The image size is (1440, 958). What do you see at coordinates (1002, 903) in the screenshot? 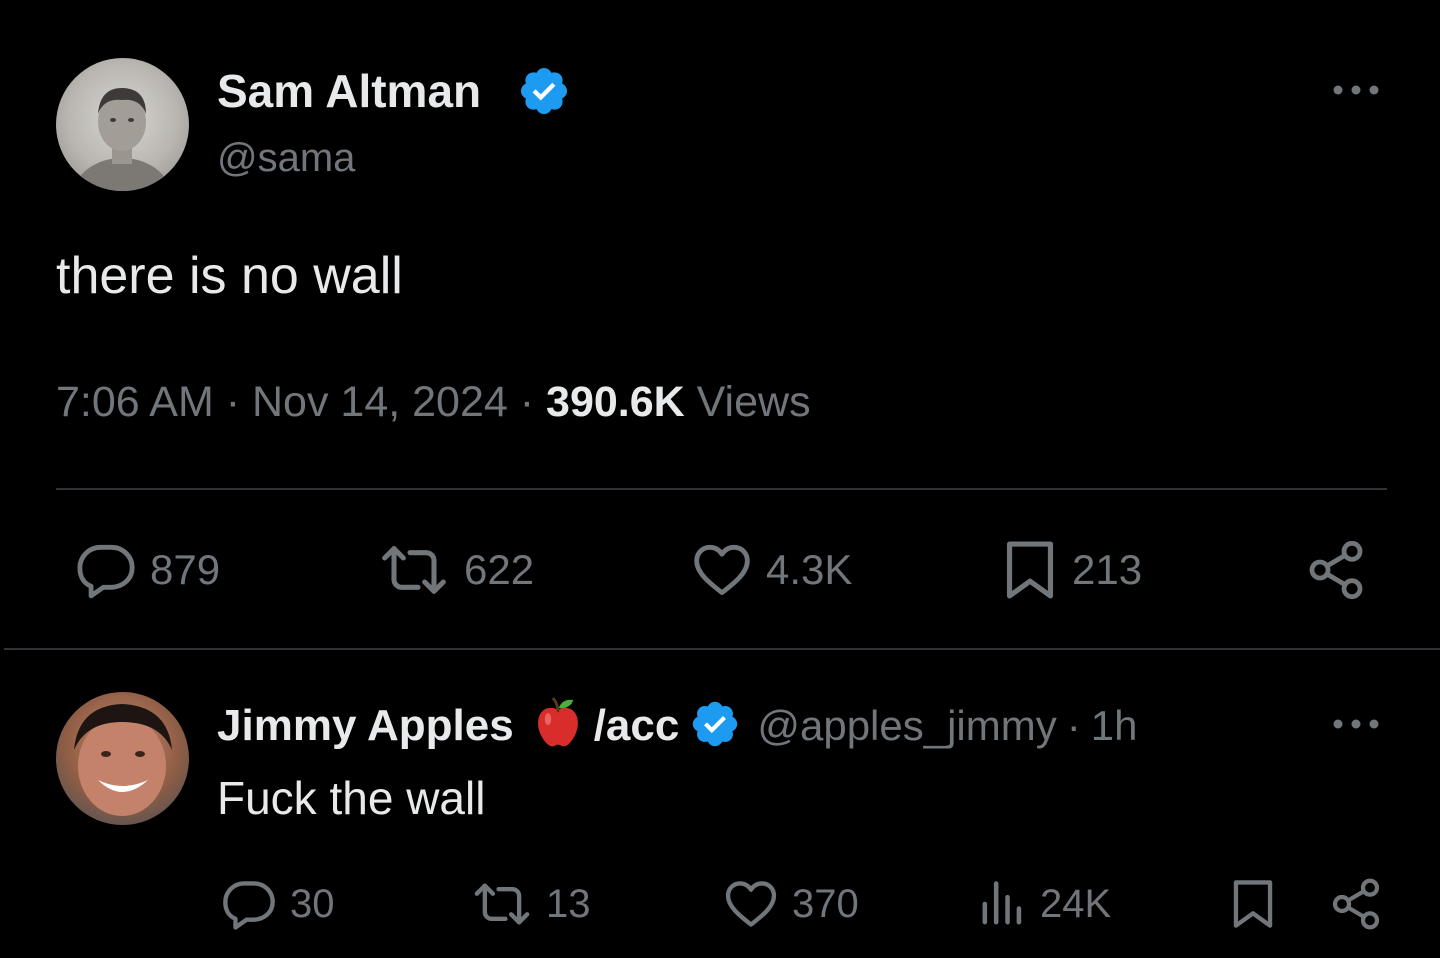
I see `views-icon` at bounding box center [1002, 903].